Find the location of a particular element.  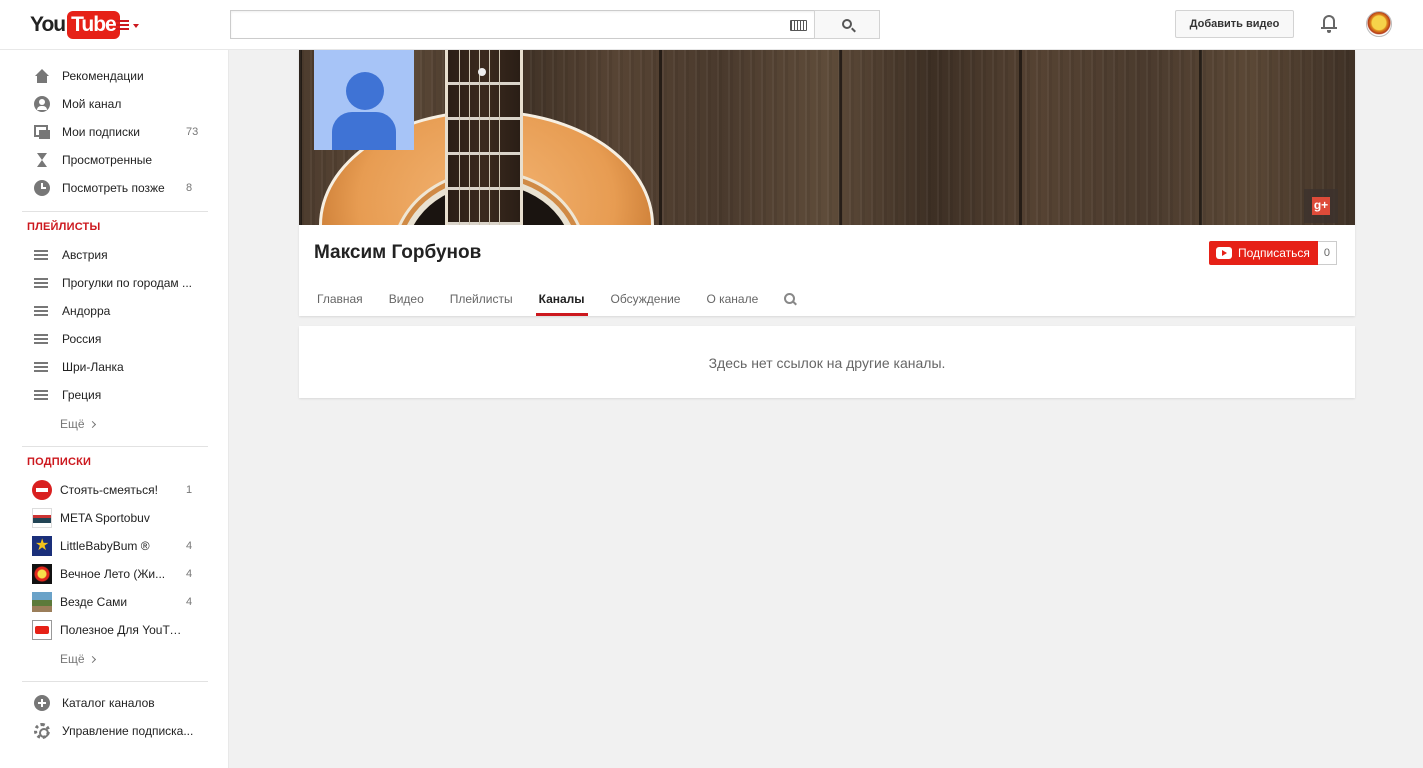

tab-channels: Каналы is located at coordinates (561, 301).